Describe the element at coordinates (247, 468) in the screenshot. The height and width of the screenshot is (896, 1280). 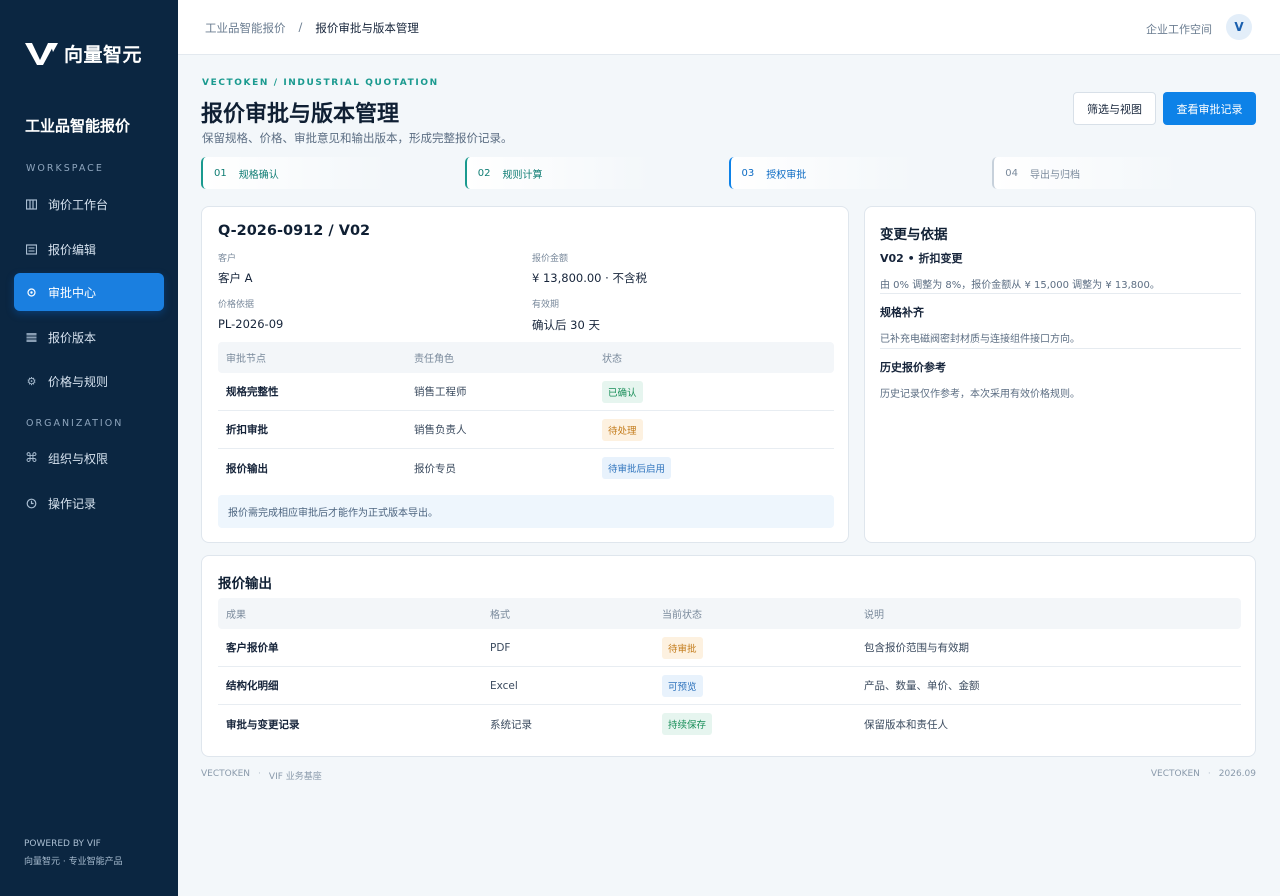
I see `approval-node: 报价输出` at that location.